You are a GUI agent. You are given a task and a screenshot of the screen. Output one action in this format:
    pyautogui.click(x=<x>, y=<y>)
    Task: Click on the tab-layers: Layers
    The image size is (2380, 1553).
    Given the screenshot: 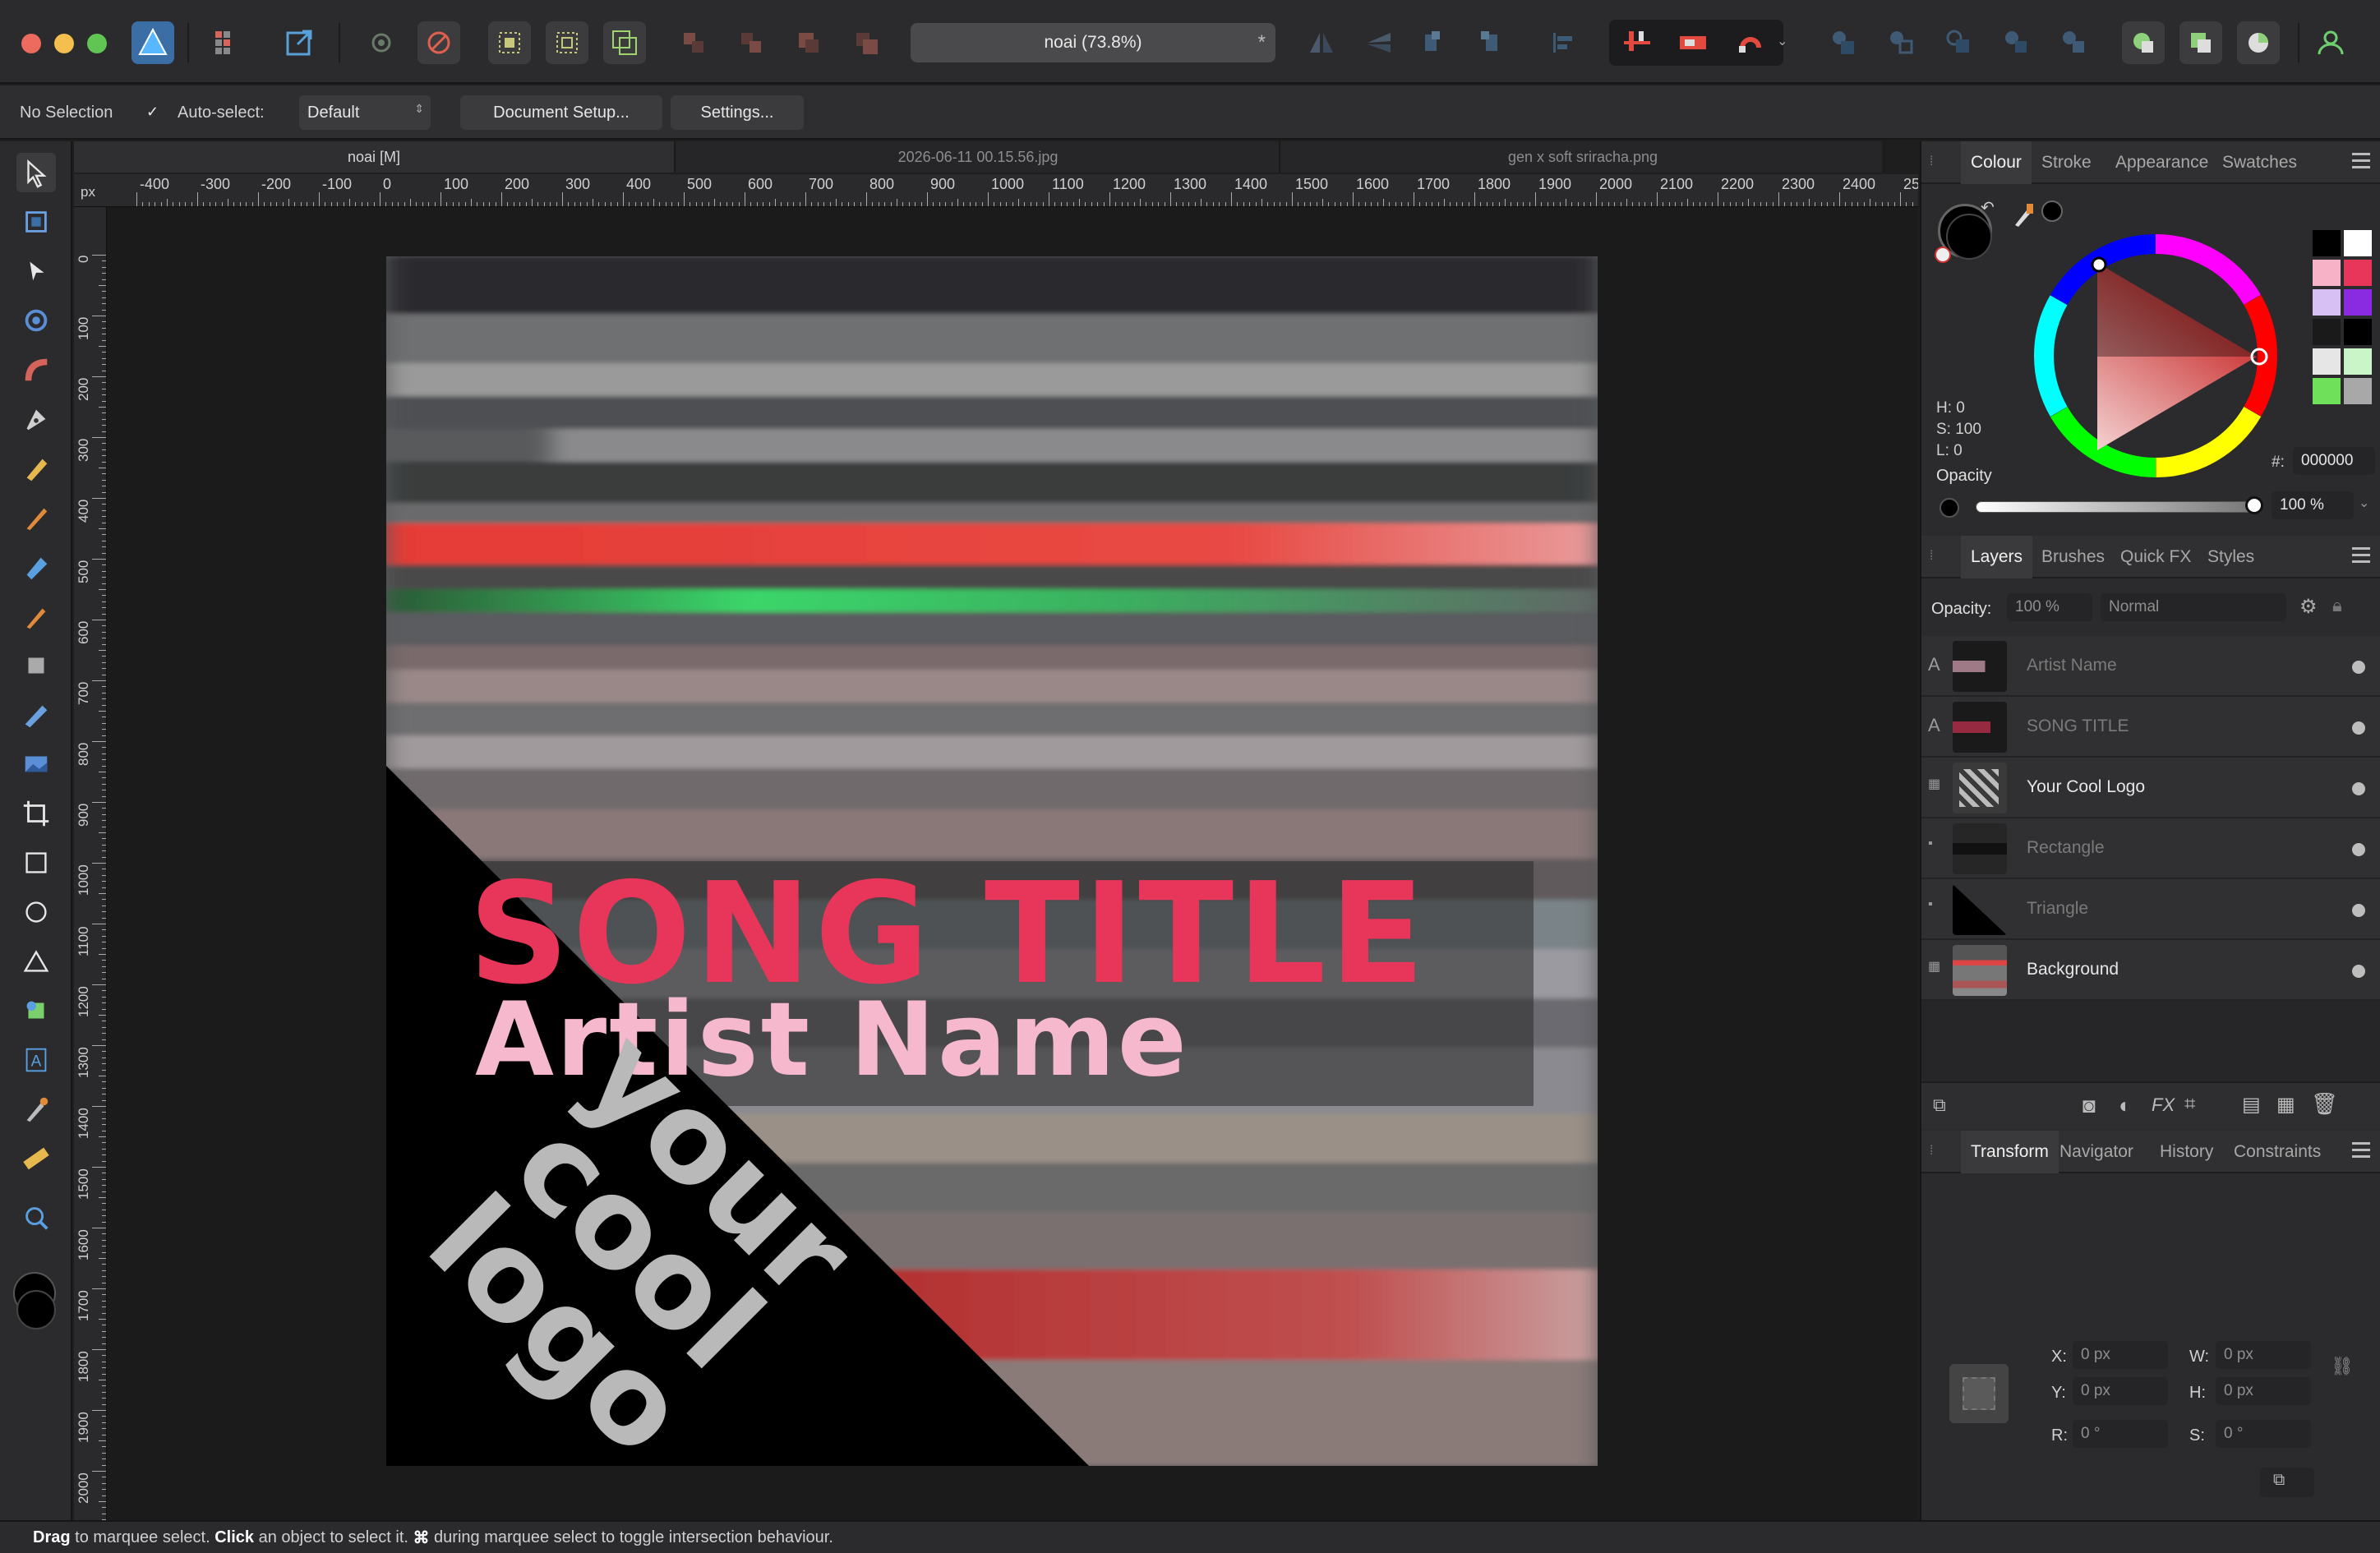 What is the action you would take?
    pyautogui.click(x=1997, y=557)
    